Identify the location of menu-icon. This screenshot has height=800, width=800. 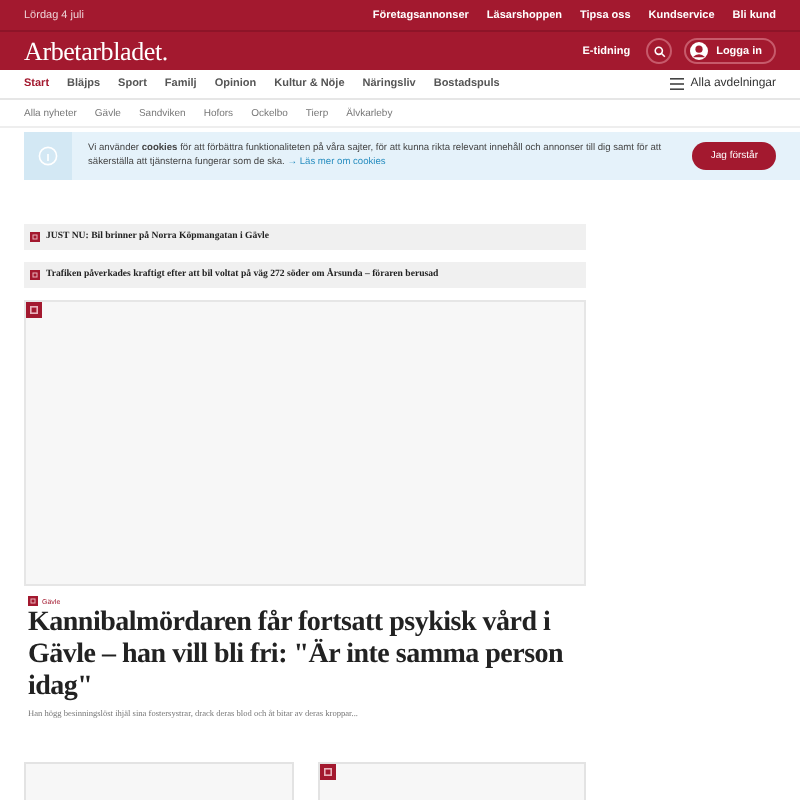
(677, 84).